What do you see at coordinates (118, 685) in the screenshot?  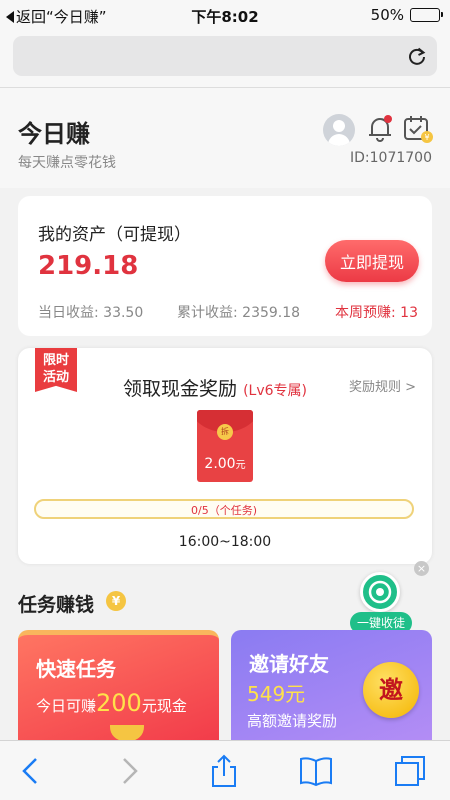 I see `quick-task-card: 快速任务 今日可赚200元现金` at bounding box center [118, 685].